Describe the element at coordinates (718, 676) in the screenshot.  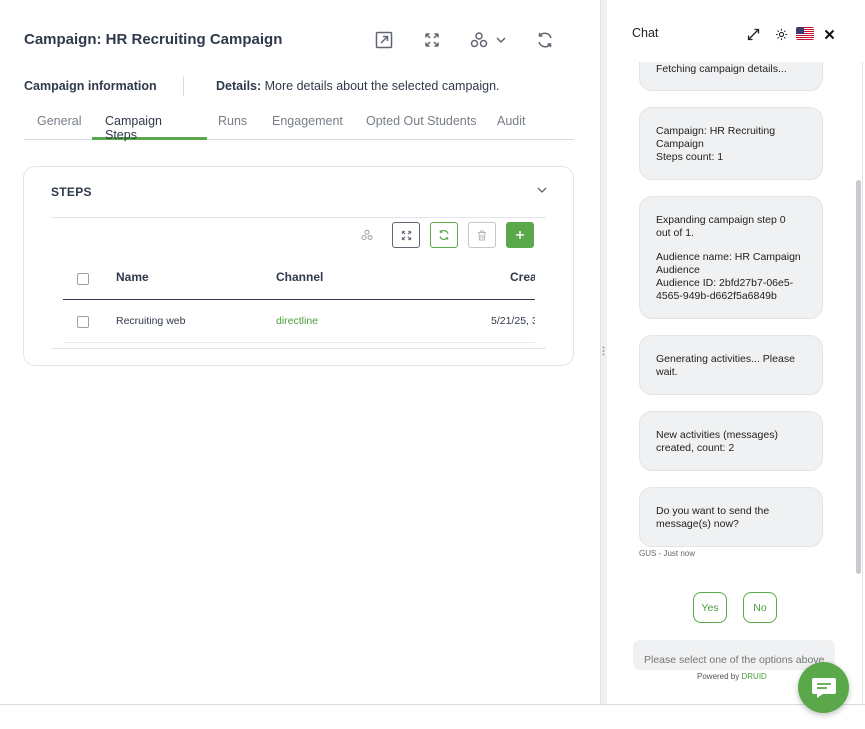
I see `powered-by-label: Powered by` at that location.